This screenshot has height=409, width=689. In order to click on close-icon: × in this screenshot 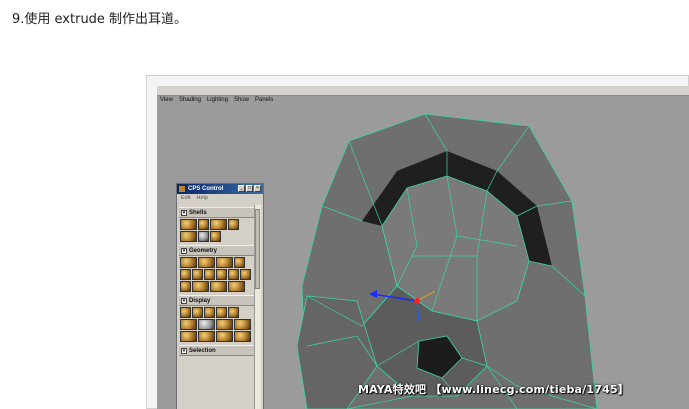, I will do `click(257, 188)`.